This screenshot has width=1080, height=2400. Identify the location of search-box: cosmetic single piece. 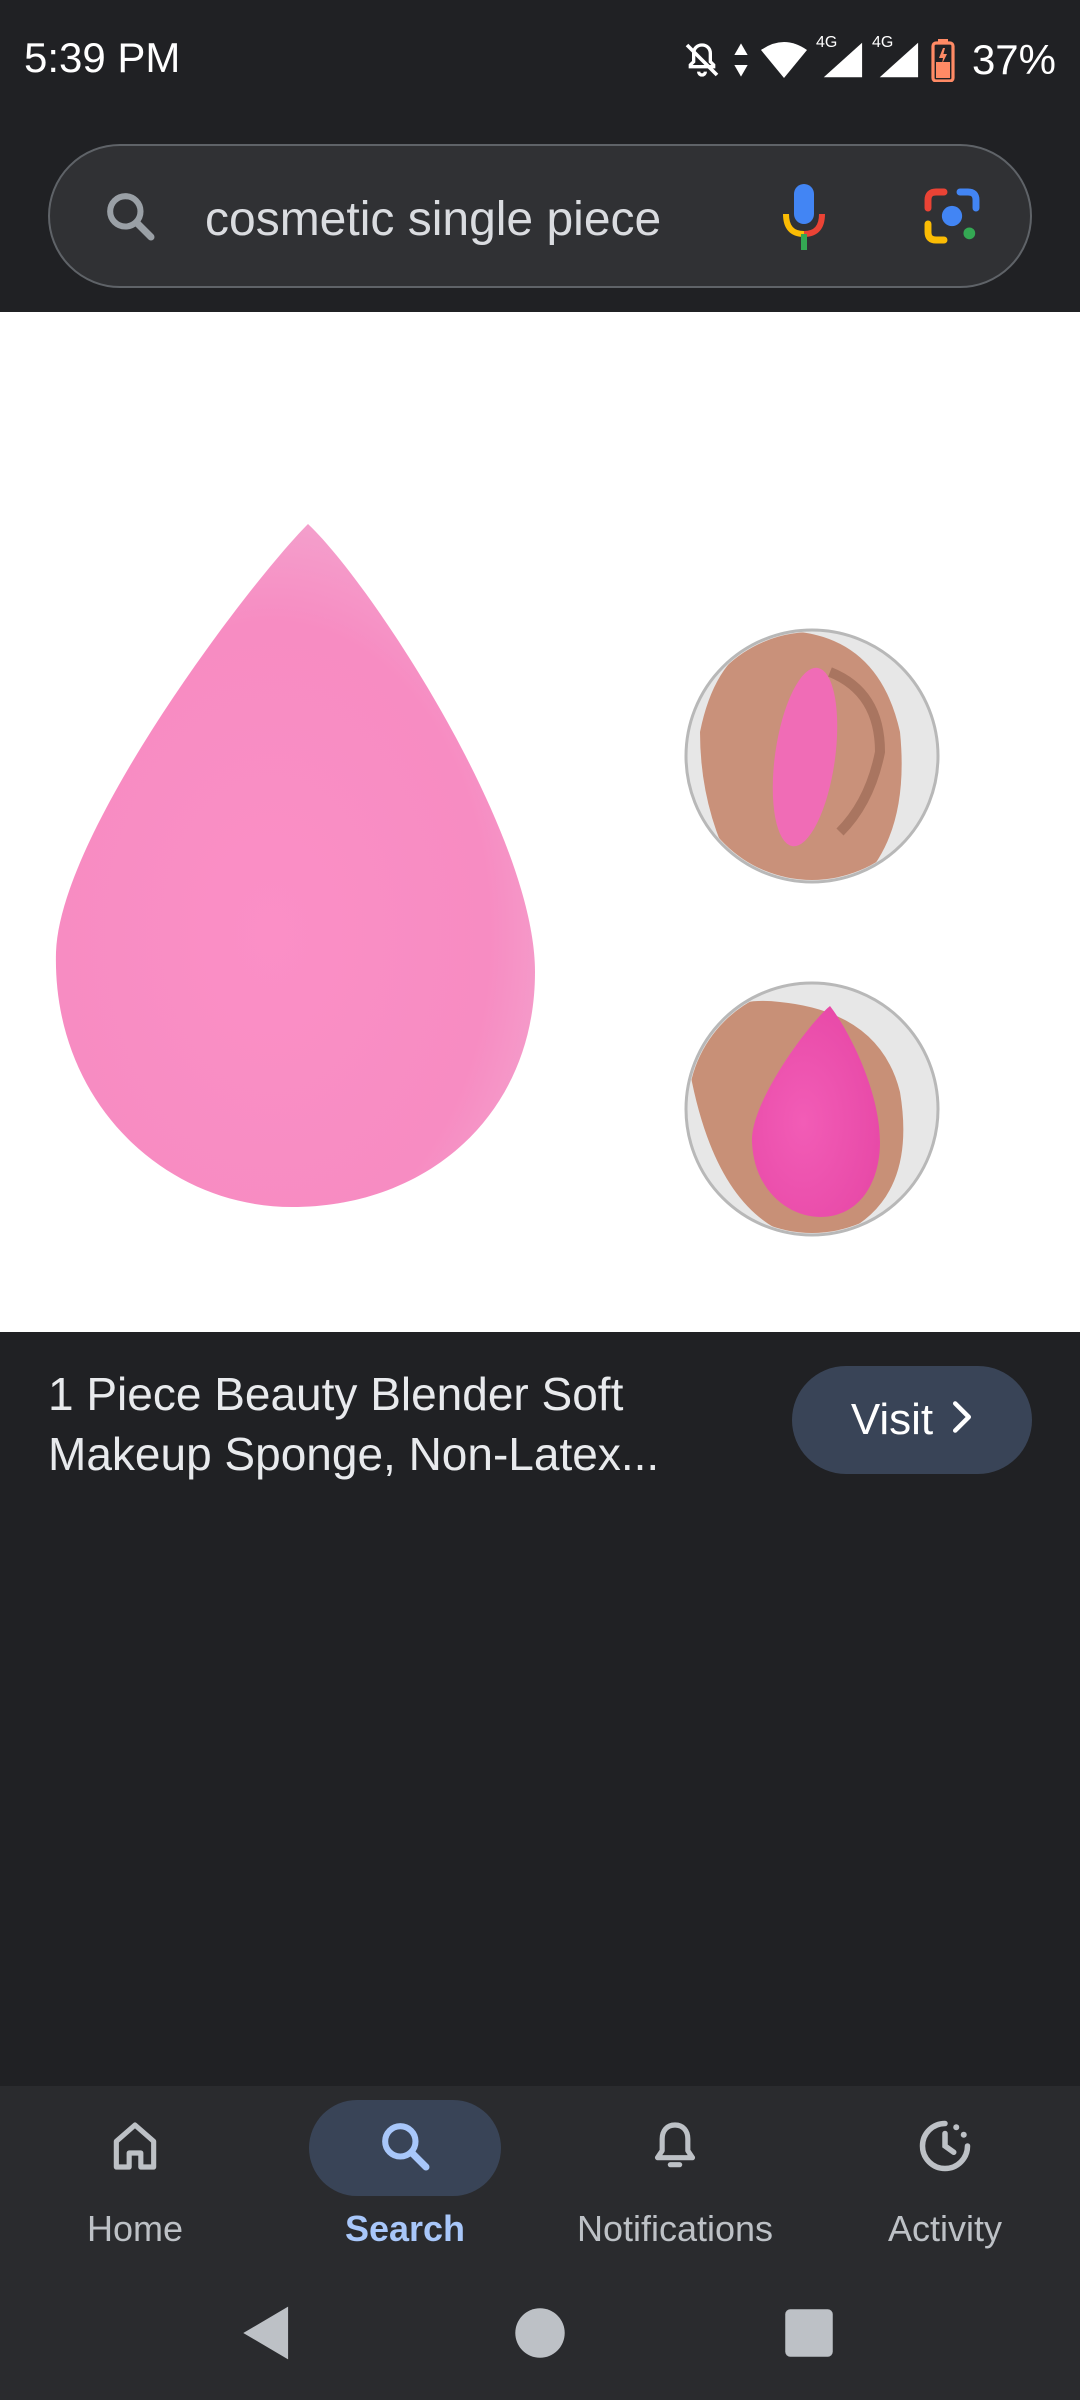
(540, 216).